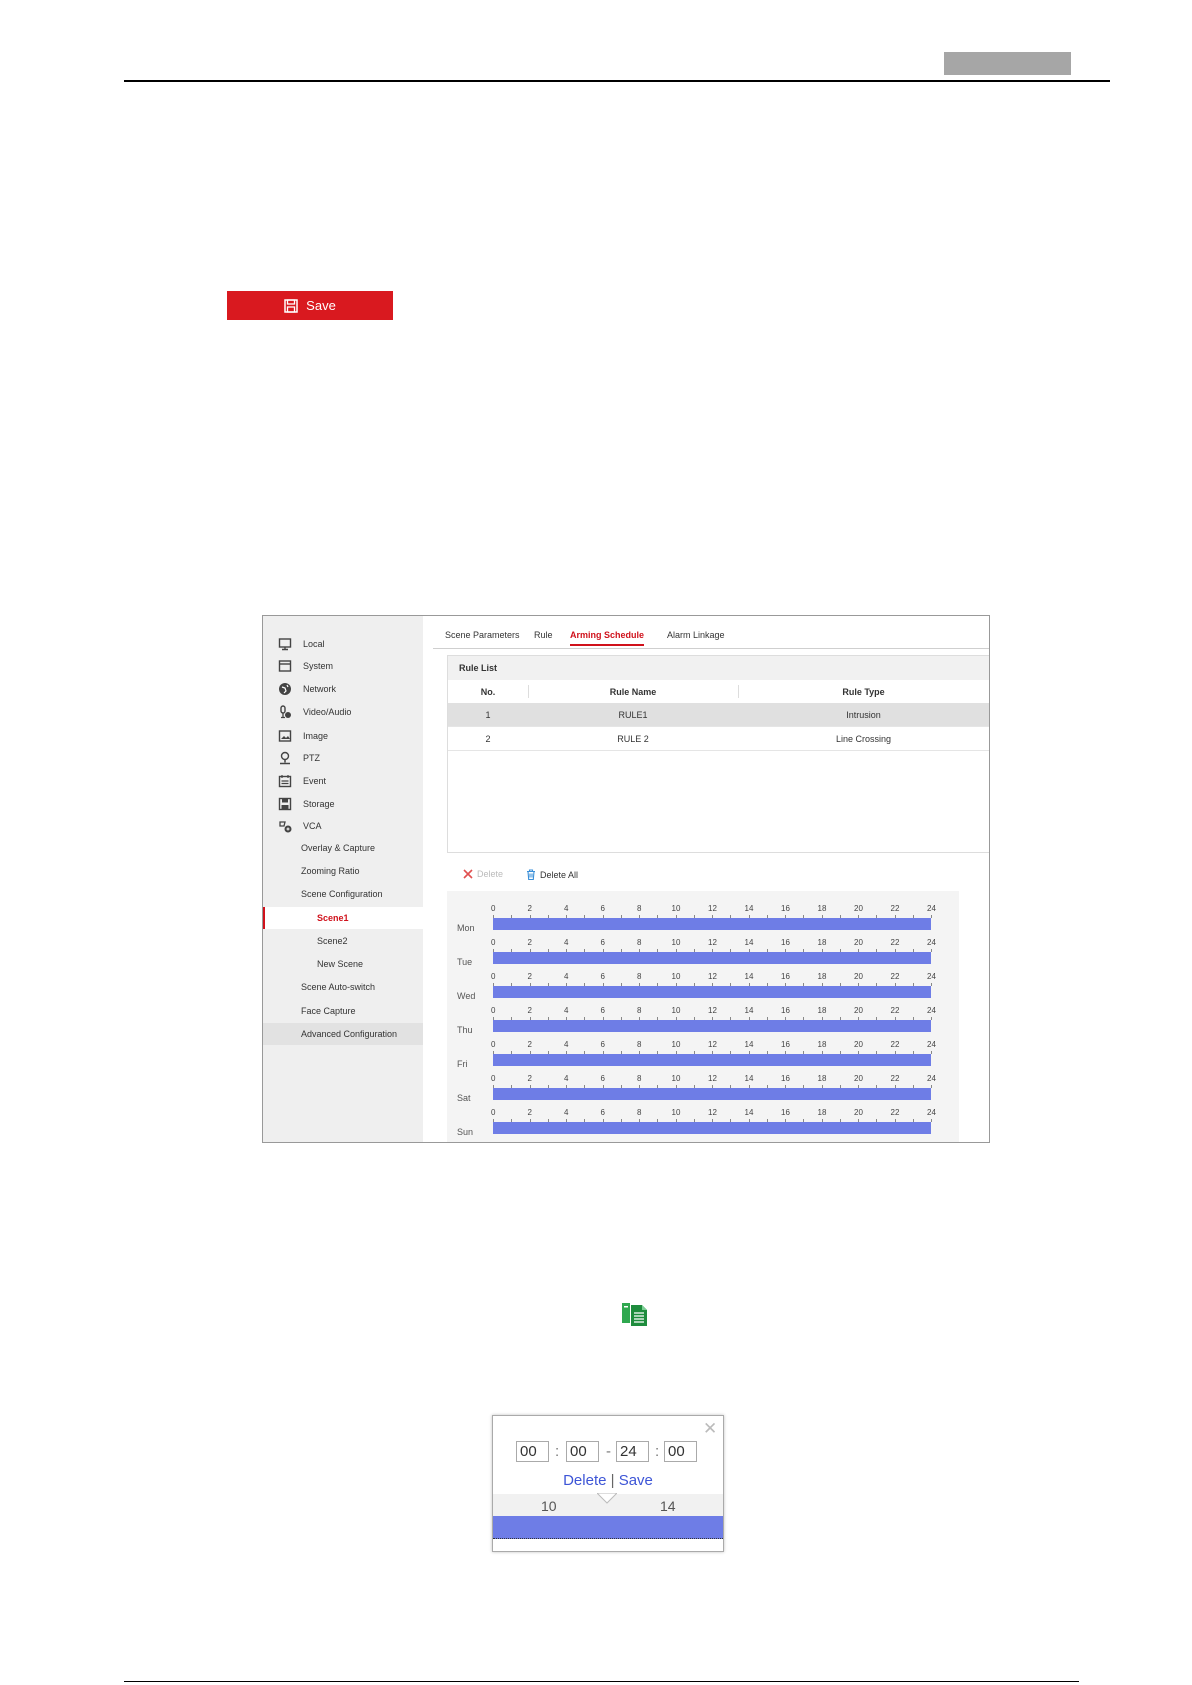  What do you see at coordinates (718, 739) in the screenshot?
I see `table-row: 2 RULE 2 Line Crossing` at bounding box center [718, 739].